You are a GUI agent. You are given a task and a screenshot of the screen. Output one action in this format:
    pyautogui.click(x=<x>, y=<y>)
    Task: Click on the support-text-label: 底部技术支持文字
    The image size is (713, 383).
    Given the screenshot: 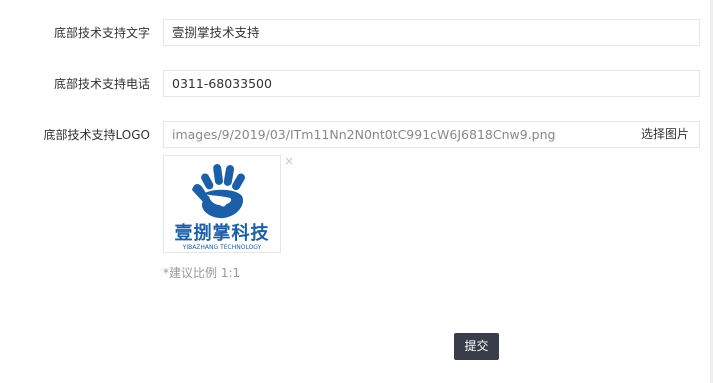 What is the action you would take?
    pyautogui.click(x=101, y=33)
    